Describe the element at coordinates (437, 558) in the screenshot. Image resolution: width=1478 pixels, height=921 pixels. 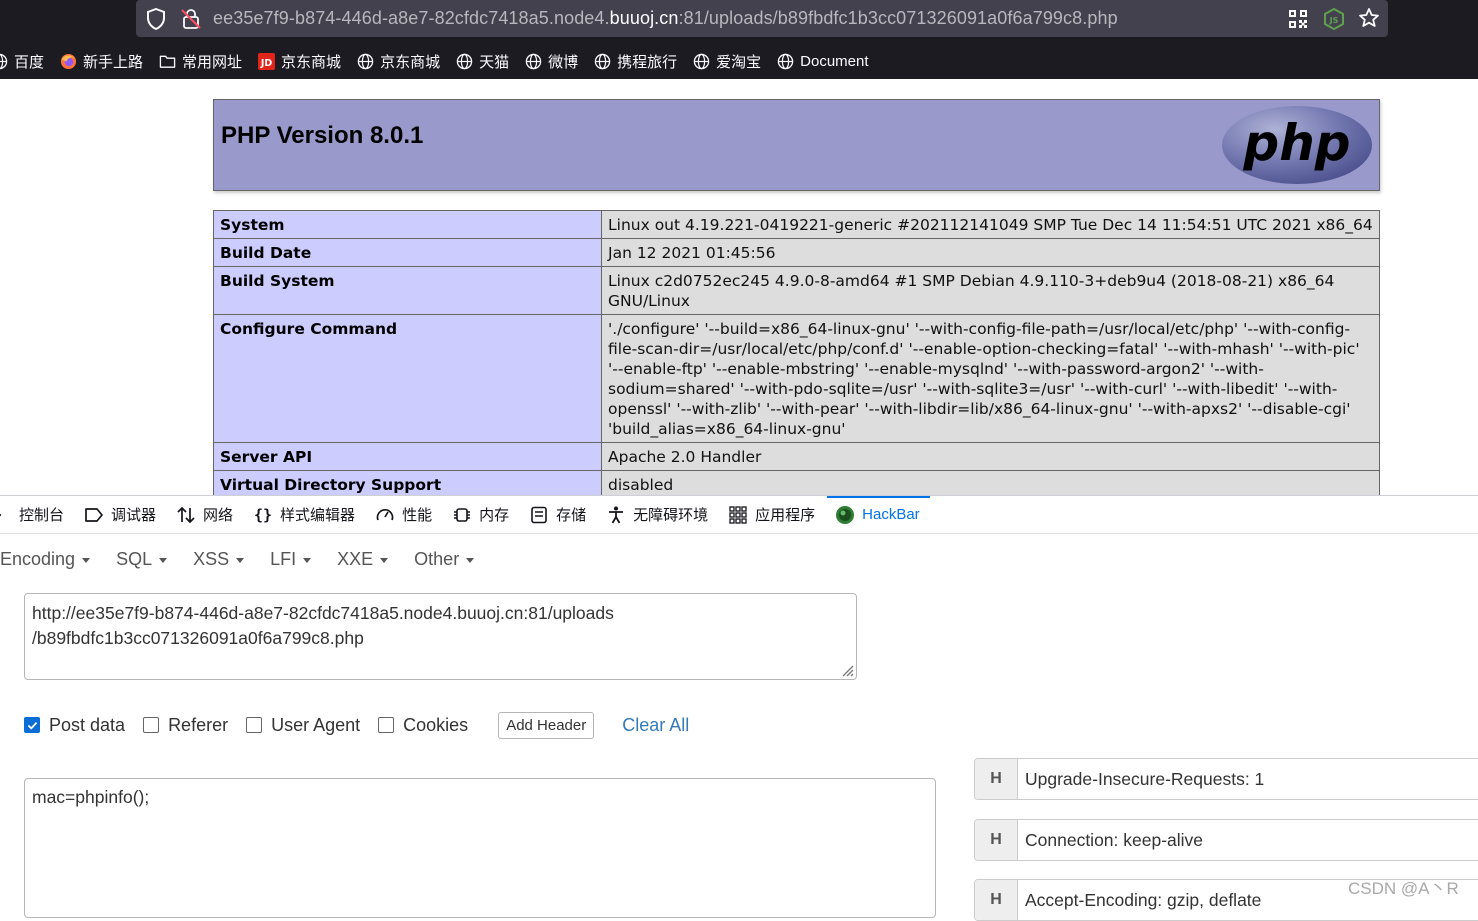
I see `hackbar-menu-label: Other` at that location.